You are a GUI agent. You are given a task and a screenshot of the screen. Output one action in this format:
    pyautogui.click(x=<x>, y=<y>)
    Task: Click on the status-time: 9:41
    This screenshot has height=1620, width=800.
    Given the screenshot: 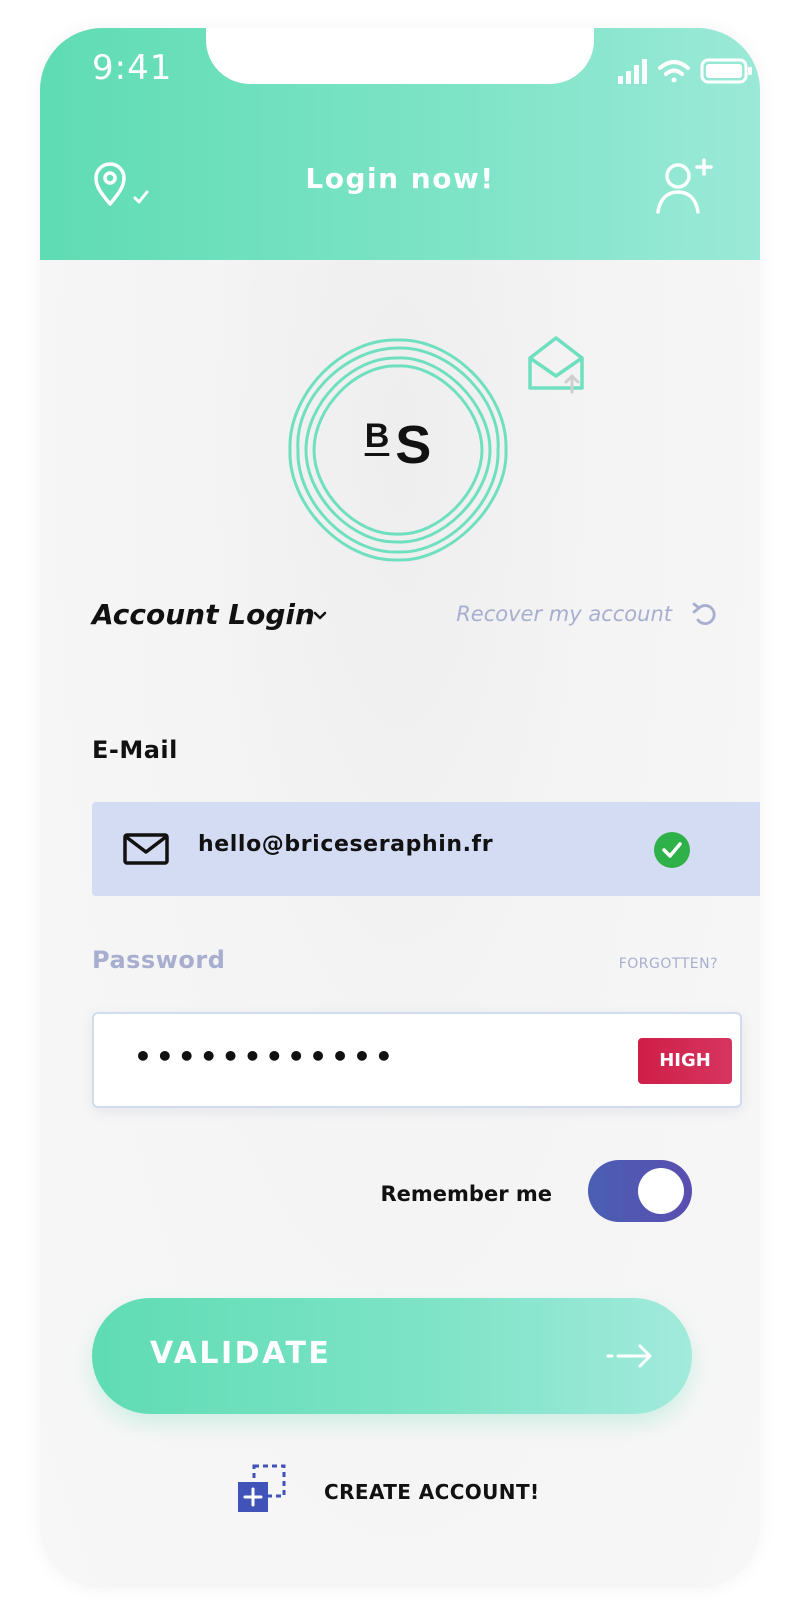 What is the action you would take?
    pyautogui.click(x=132, y=68)
    